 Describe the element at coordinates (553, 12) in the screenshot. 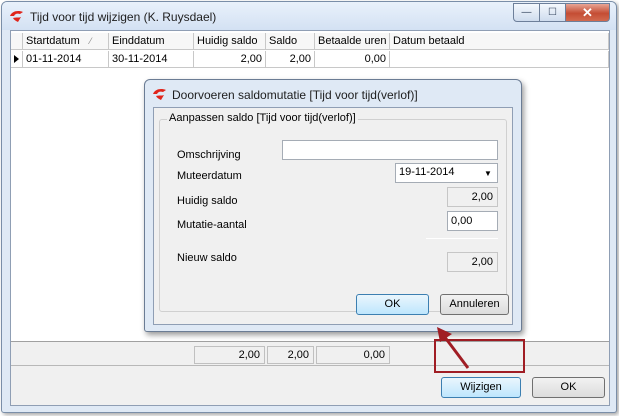

I see `maximize-button: ☐` at that location.